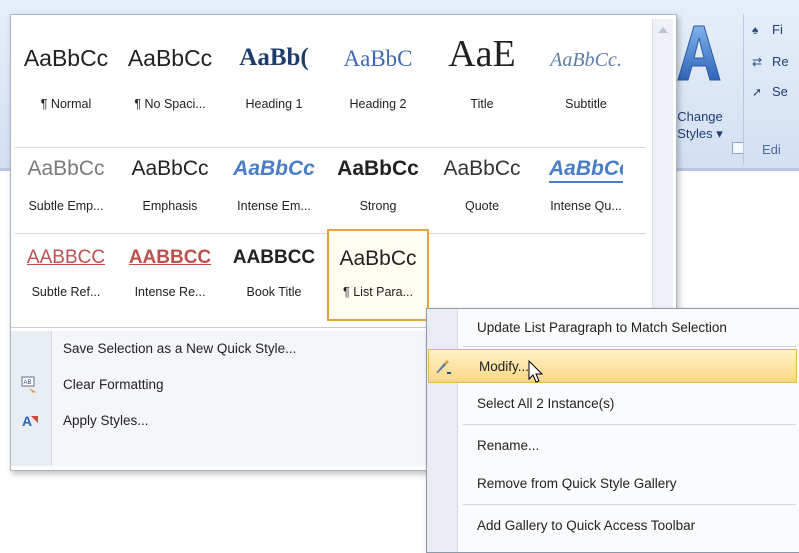 The height and width of the screenshot is (553, 799). I want to click on scroll-up-icon, so click(663, 30).